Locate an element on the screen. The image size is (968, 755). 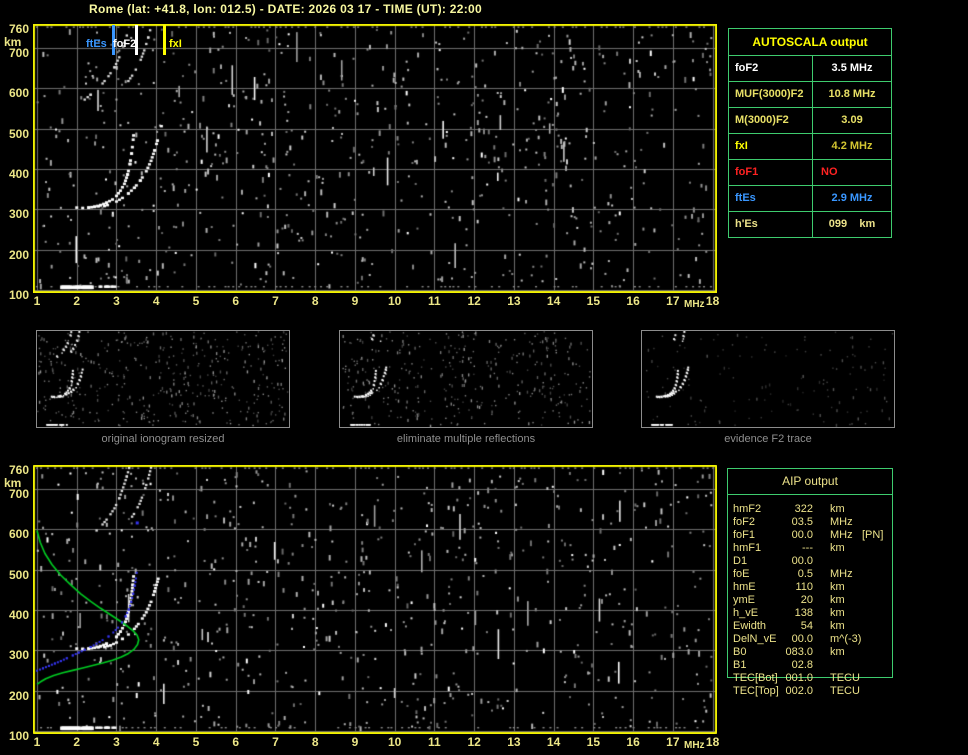
parameter-value: --- is located at coordinates (807, 548).